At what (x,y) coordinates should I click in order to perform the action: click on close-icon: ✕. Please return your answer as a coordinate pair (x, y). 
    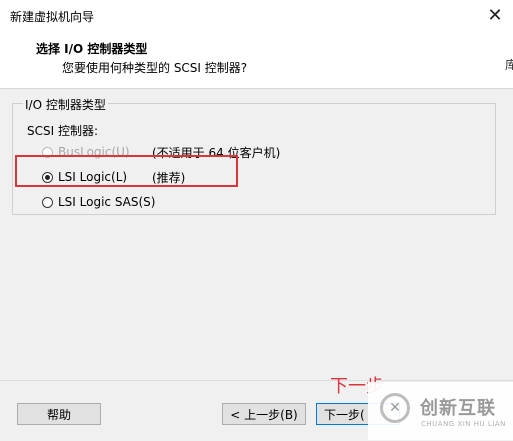
    Looking at the image, I should click on (495, 15).